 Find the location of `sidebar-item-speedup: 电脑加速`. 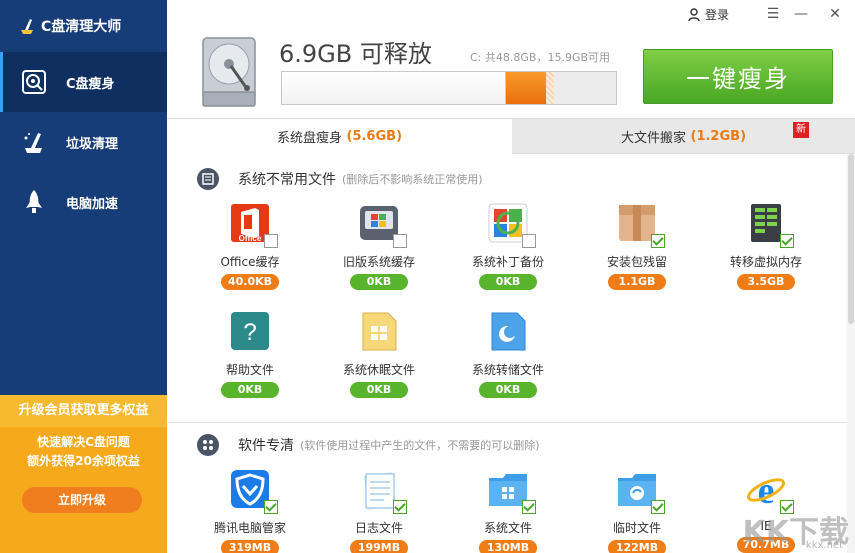

sidebar-item-speedup: 电脑加速 is located at coordinates (83, 202).